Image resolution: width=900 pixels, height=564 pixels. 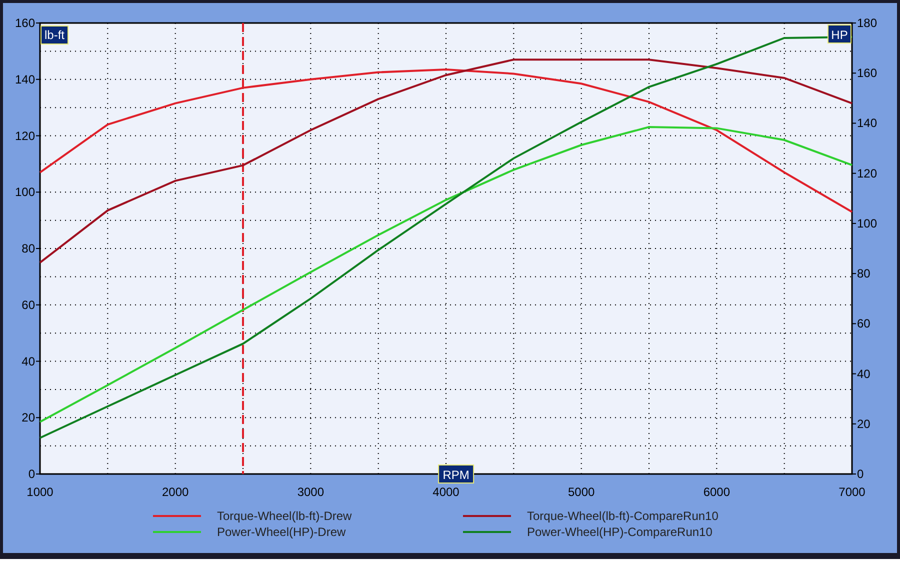 What do you see at coordinates (310, 492) in the screenshot?
I see `tick-label: 3000` at bounding box center [310, 492].